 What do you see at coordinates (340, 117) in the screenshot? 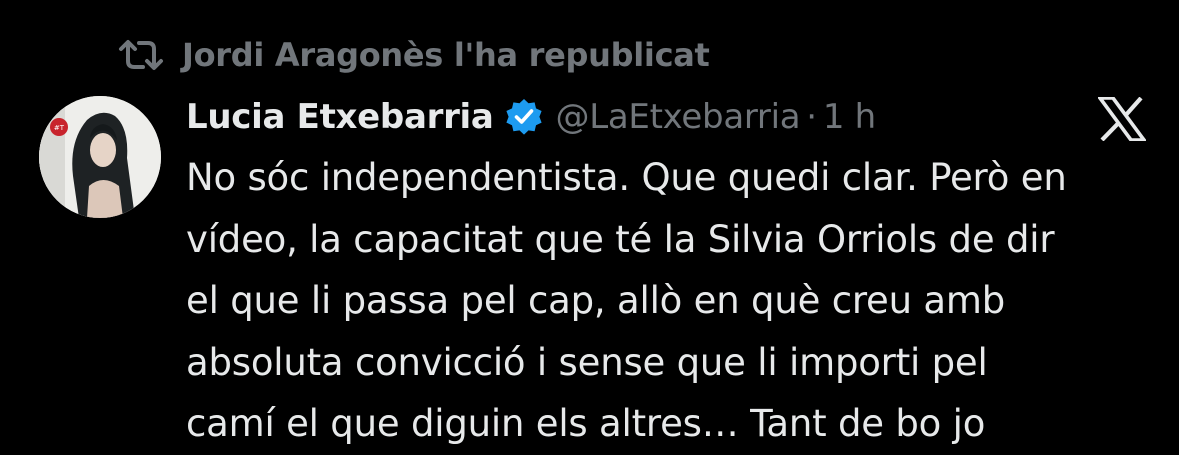
I see `author-name: Lucia Etxebarria` at bounding box center [340, 117].